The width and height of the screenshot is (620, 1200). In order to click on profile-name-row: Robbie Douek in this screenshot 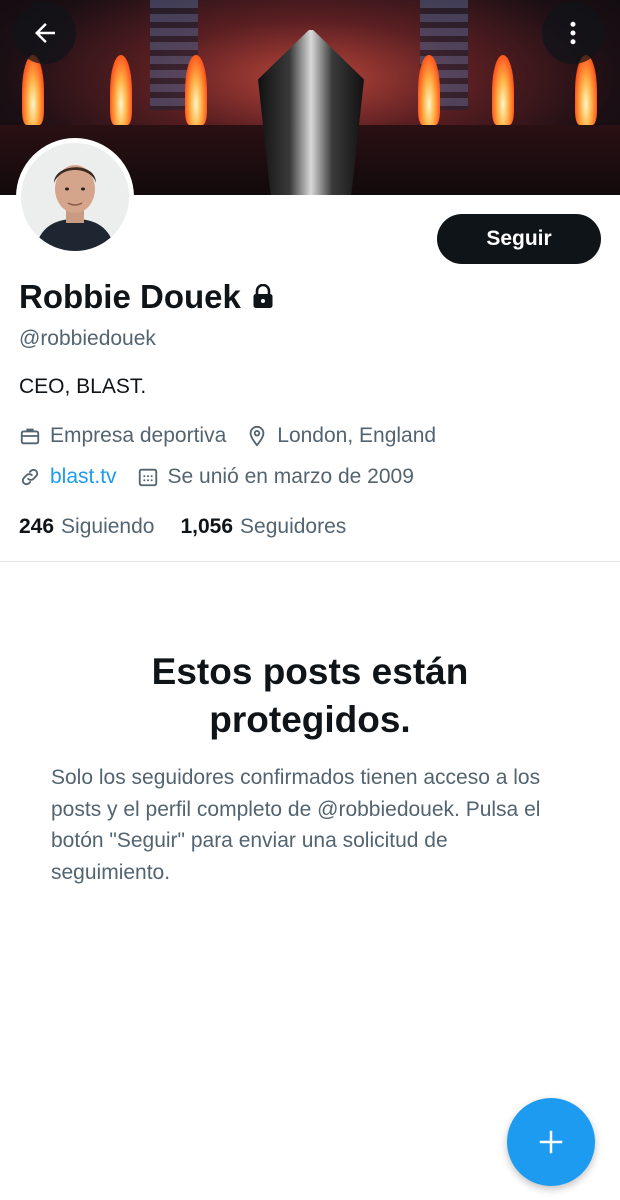, I will do `click(147, 297)`.